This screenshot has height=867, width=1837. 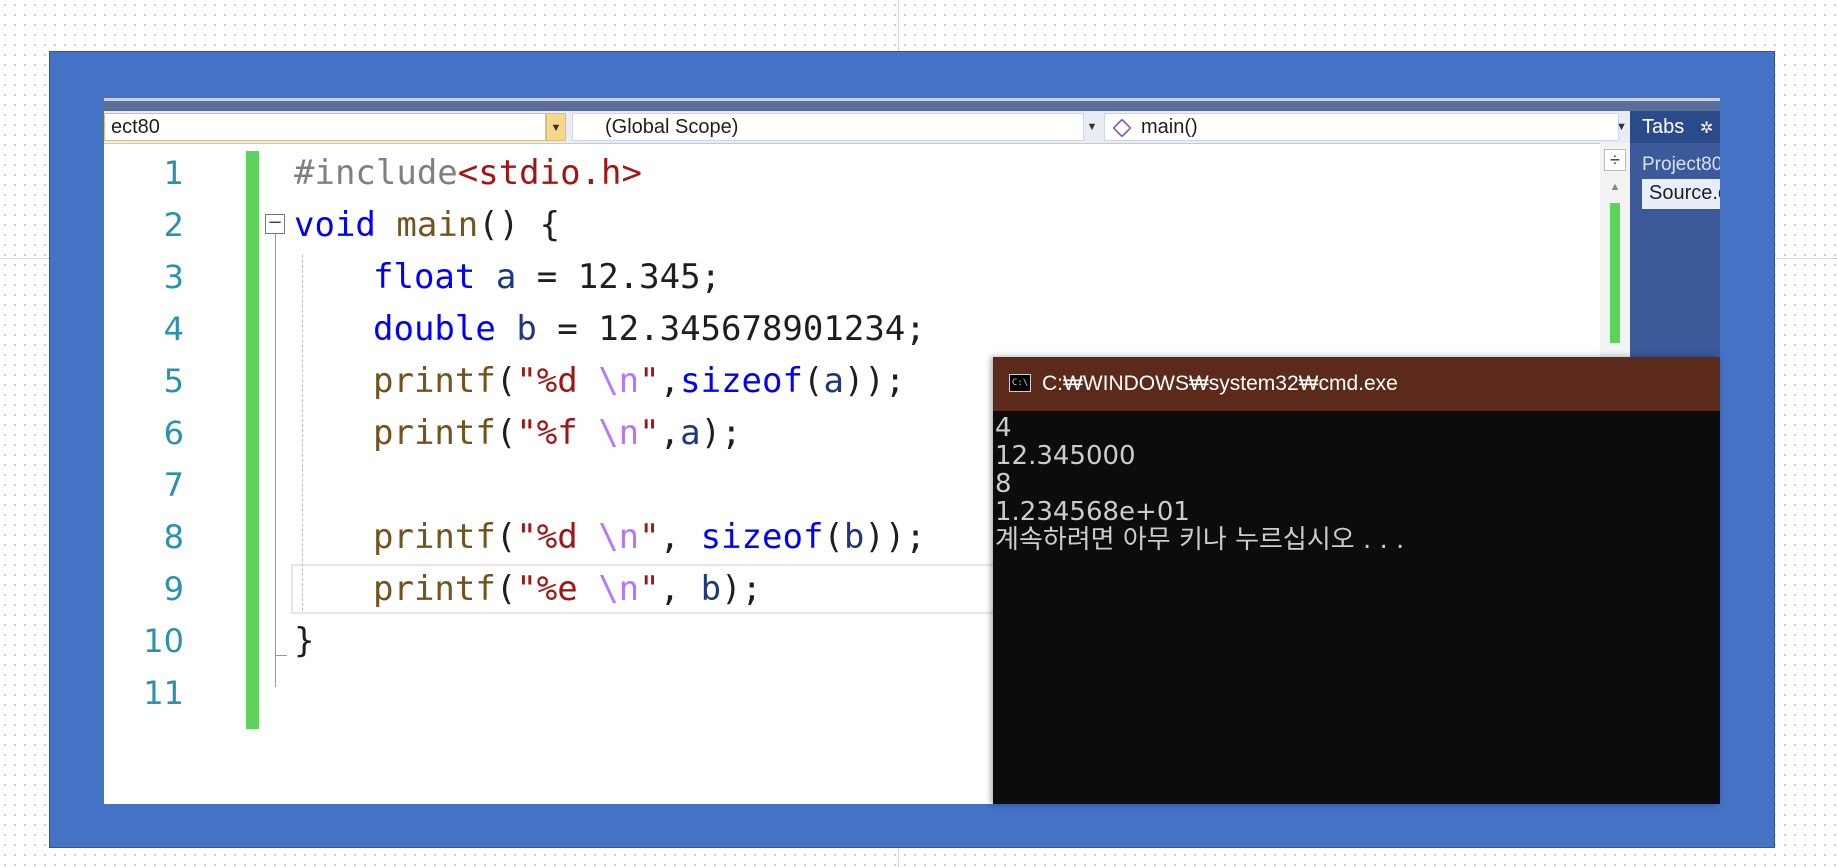 I want to click on code-text: printf("%d \n", sizeof(b));, so click(x=649, y=537).